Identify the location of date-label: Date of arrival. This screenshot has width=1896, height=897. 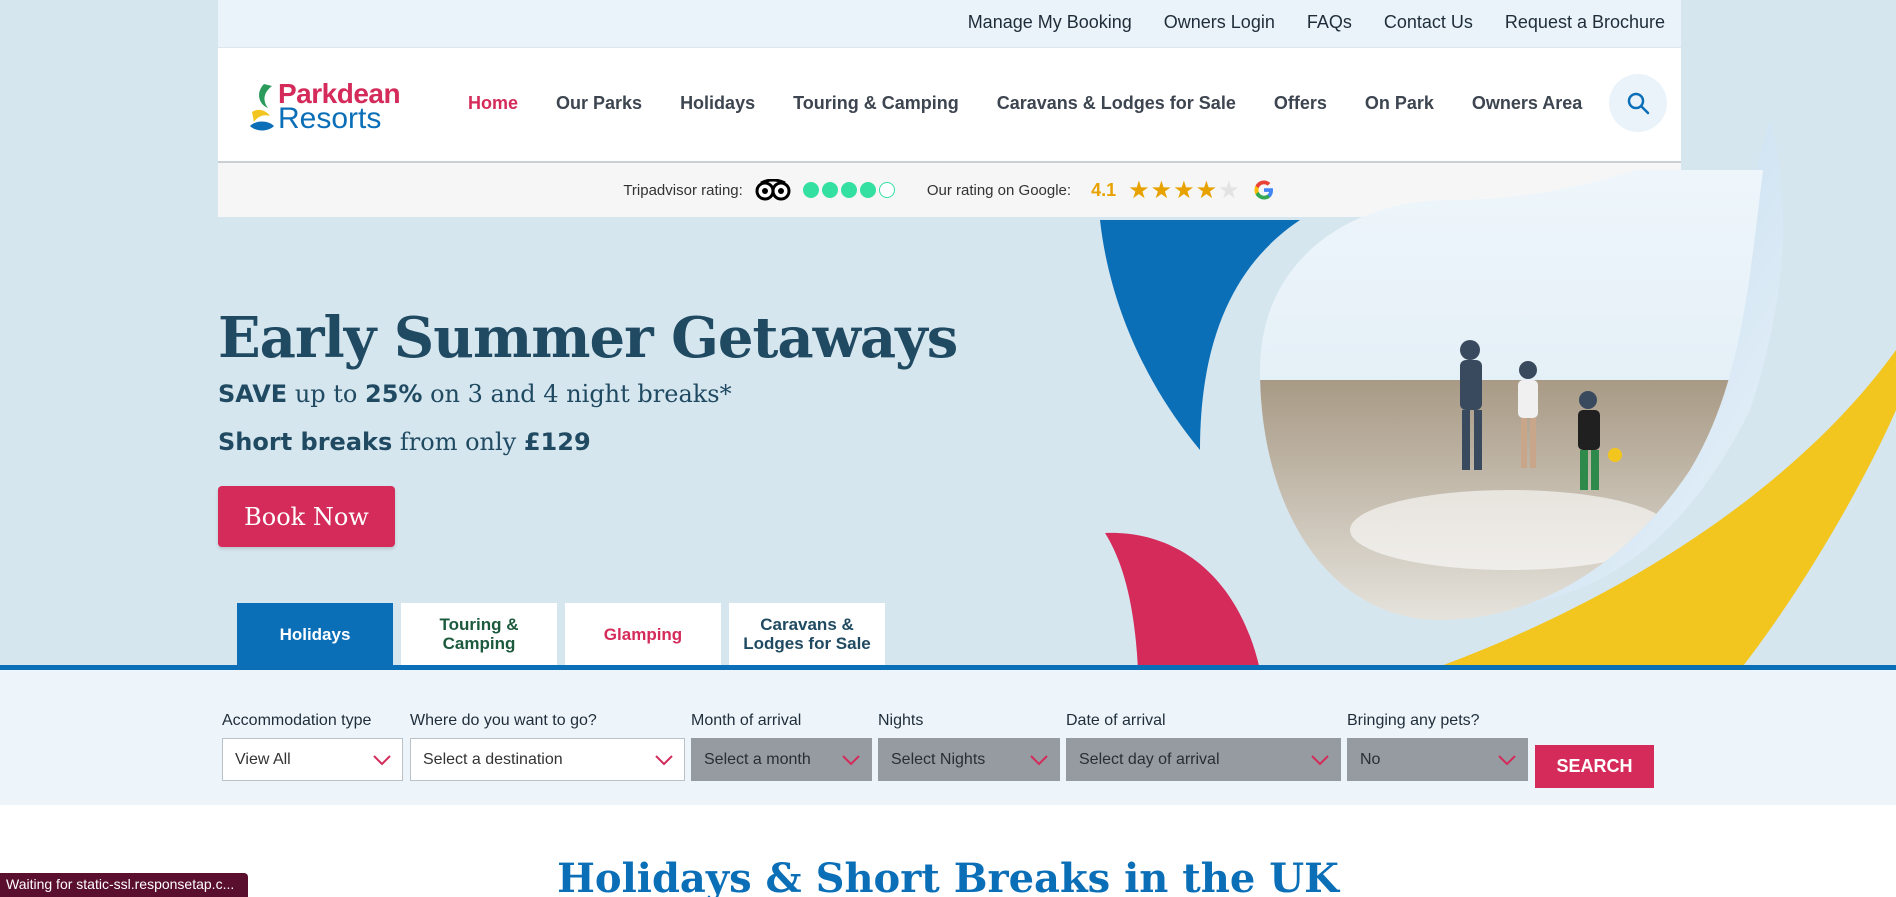
(1116, 720).